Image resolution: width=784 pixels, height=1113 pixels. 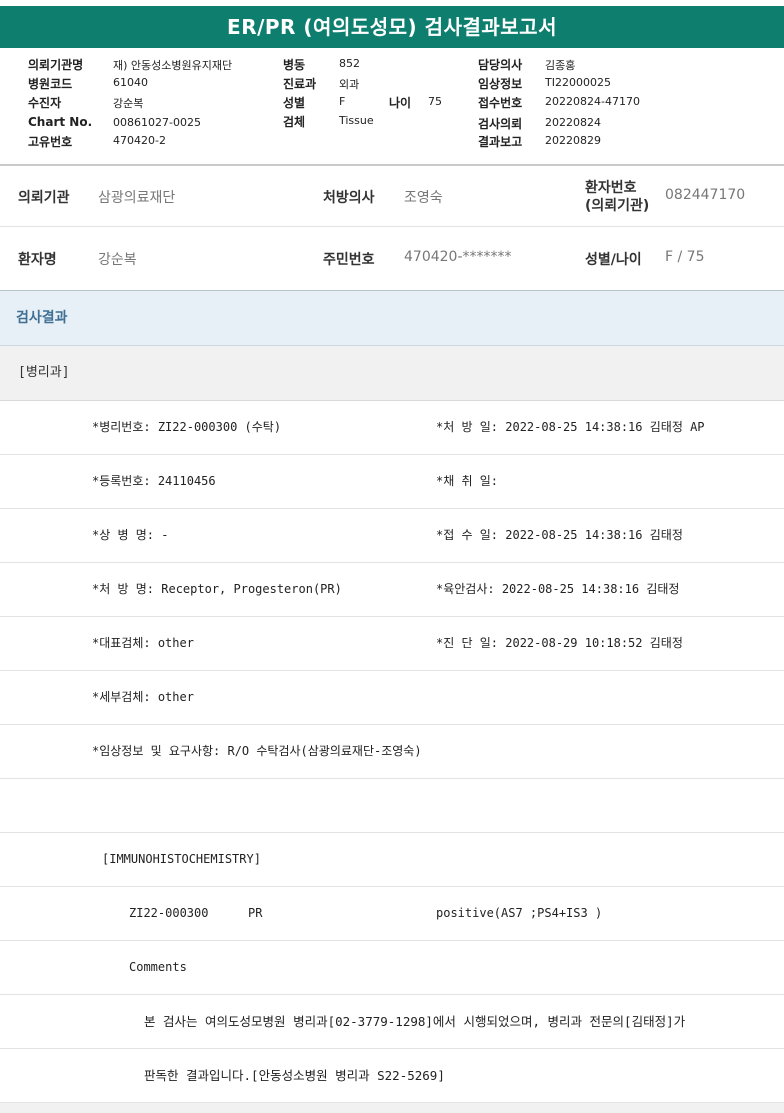 What do you see at coordinates (685, 257) in the screenshot?
I see `sex-age-value: F / 75` at bounding box center [685, 257].